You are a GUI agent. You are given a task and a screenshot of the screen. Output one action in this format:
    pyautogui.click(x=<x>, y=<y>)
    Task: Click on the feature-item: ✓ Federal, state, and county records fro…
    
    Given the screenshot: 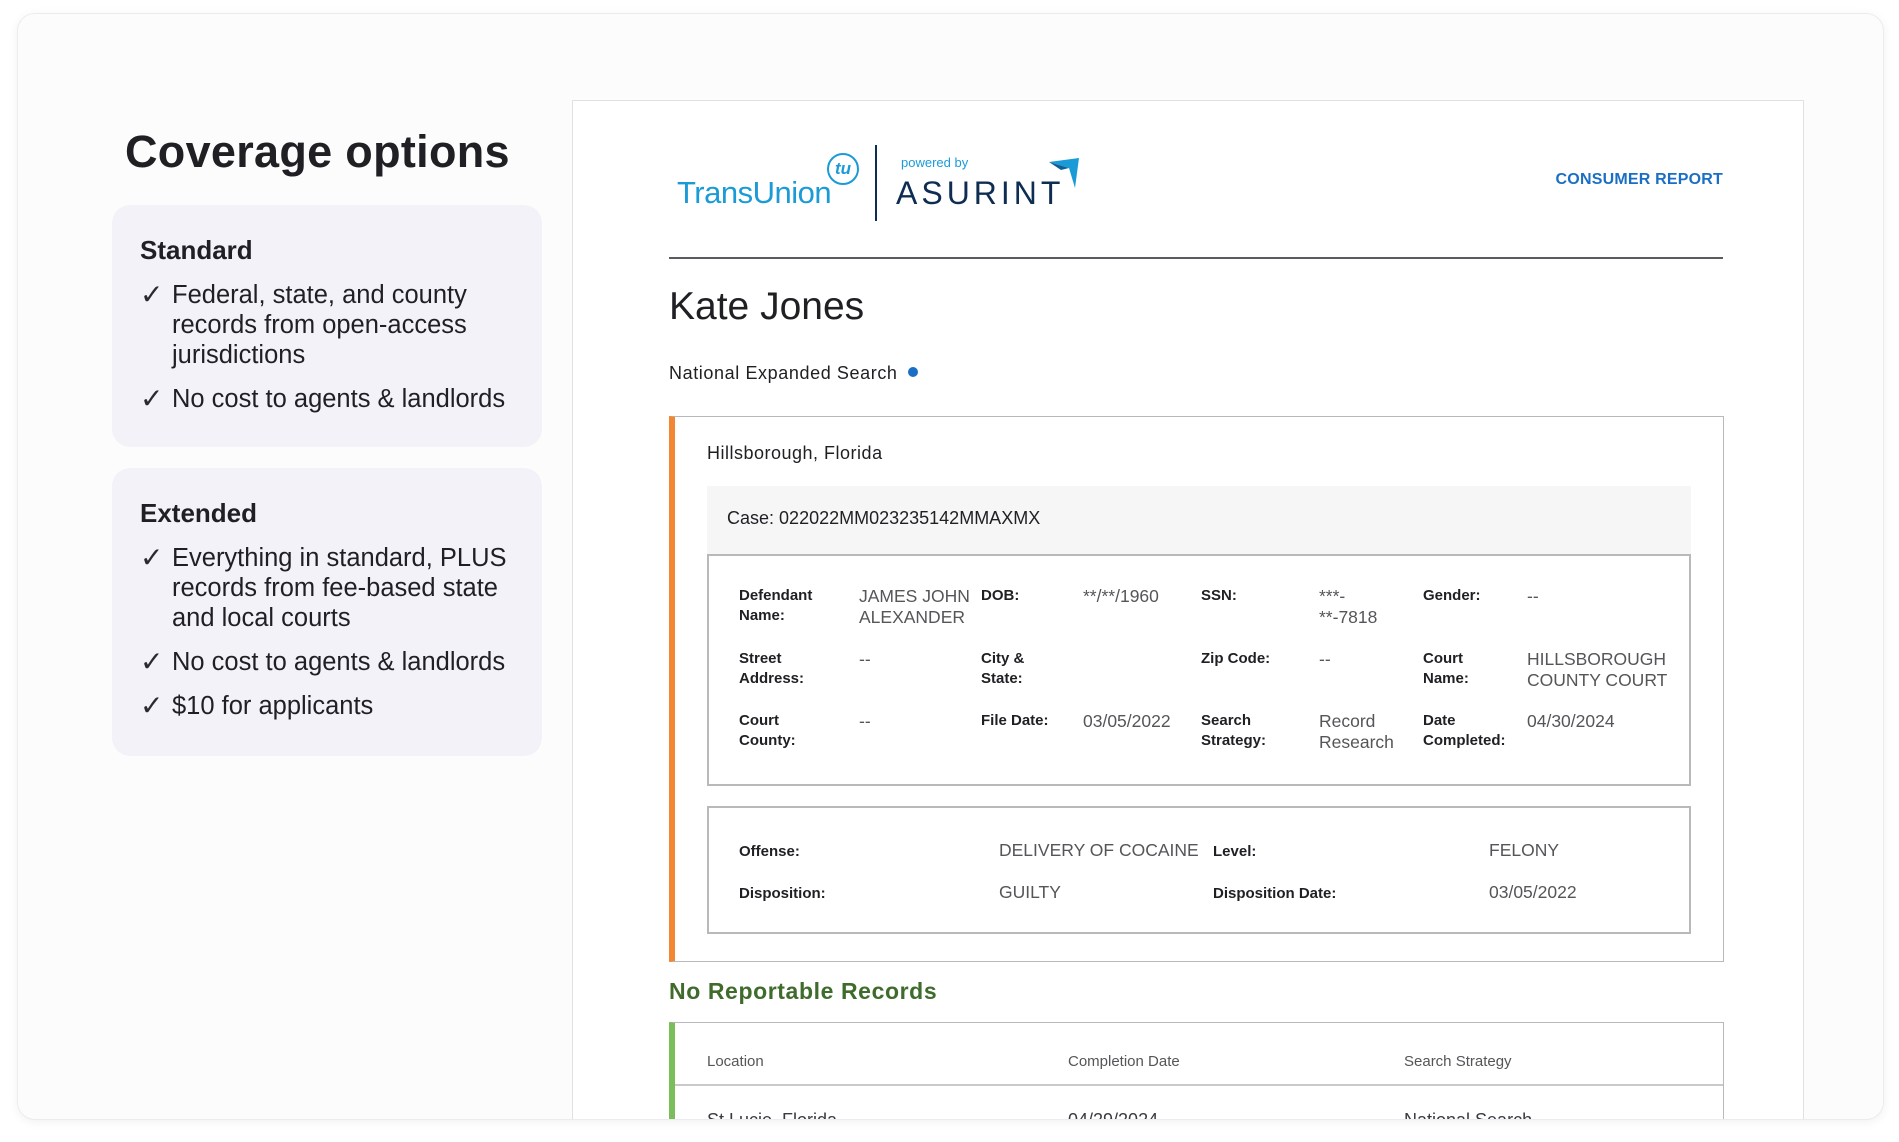 What is the action you would take?
    pyautogui.click(x=327, y=325)
    